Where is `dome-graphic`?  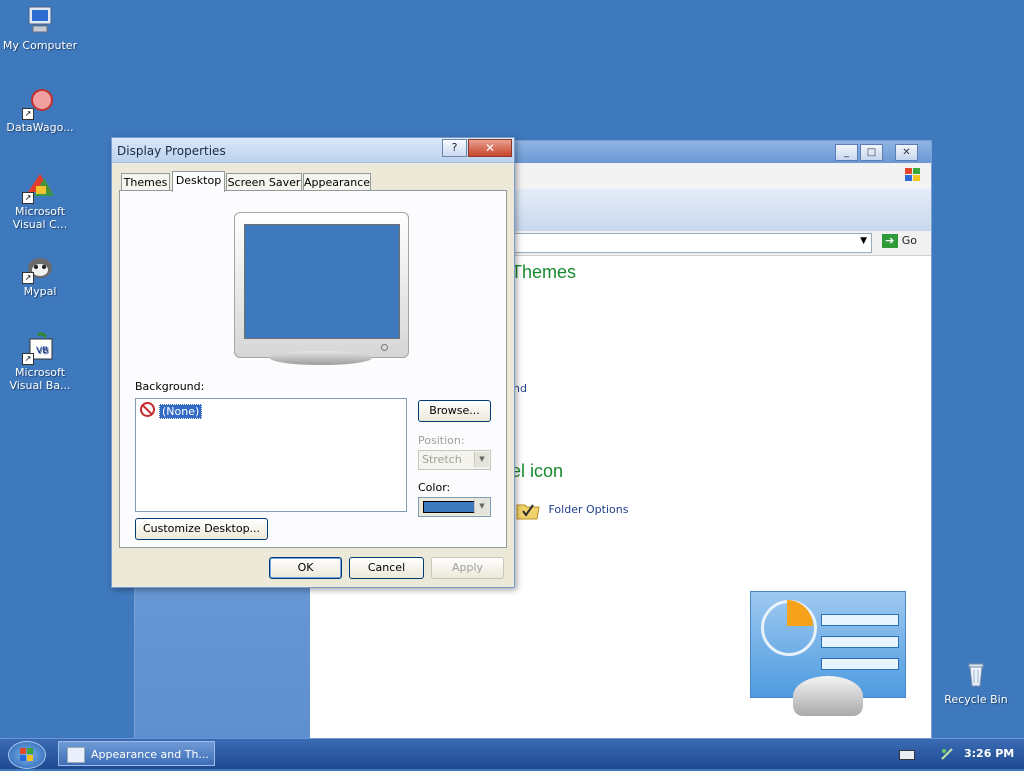 dome-graphic is located at coordinates (828, 696).